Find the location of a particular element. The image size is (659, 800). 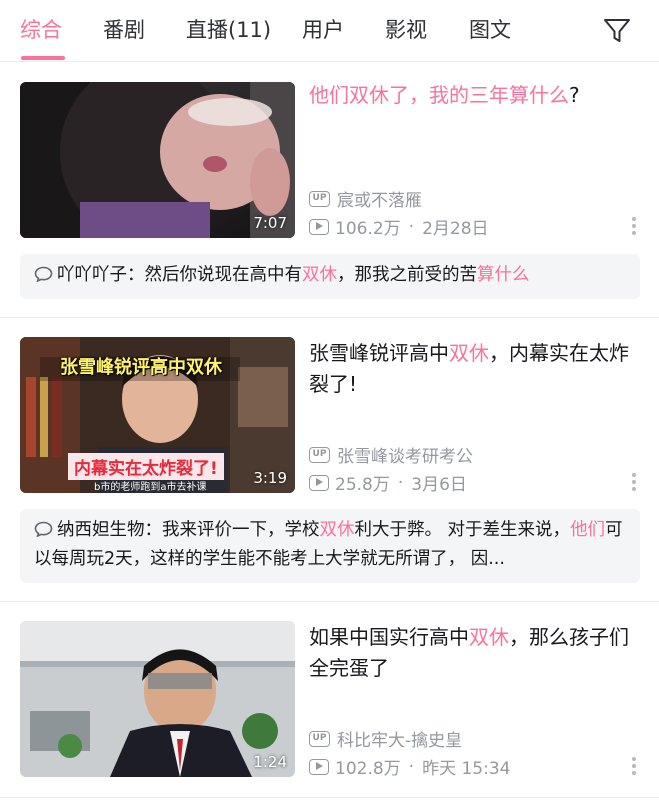

view-count: 25.8万 is located at coordinates (362, 485).